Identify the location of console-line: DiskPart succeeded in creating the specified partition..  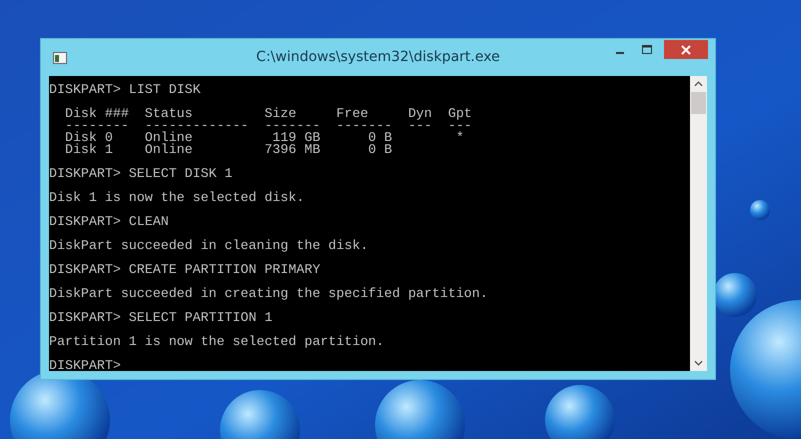
(269, 294).